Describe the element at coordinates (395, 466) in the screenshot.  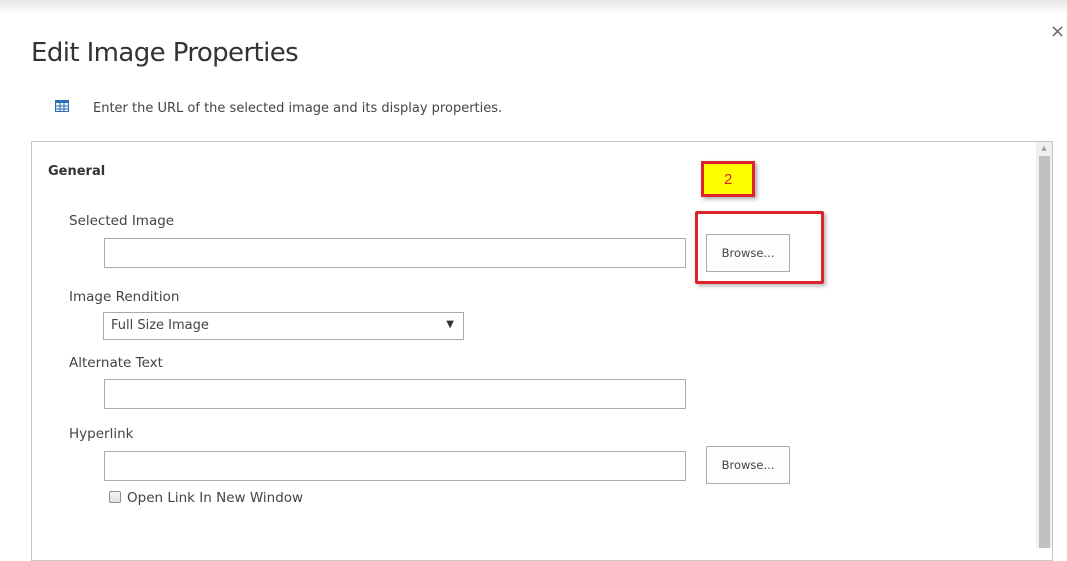
I see `hyperlink-input` at that location.